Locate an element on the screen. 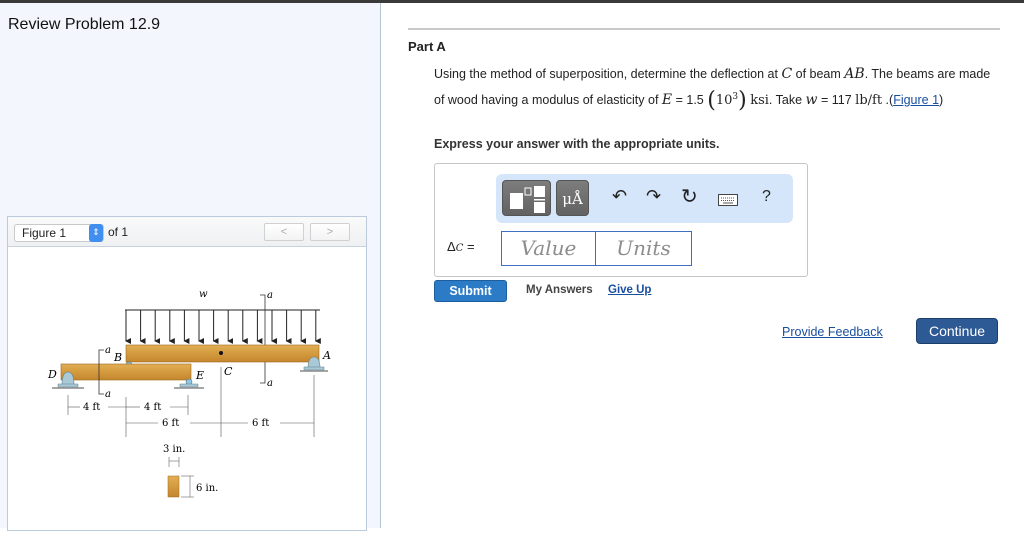 This screenshot has height=536, width=1024. math-ksi: ksi is located at coordinates (759, 101).